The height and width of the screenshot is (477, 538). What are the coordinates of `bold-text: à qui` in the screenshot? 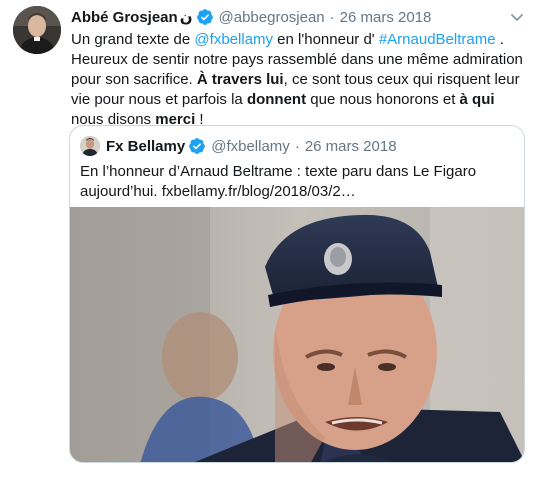 It's located at (477, 99).